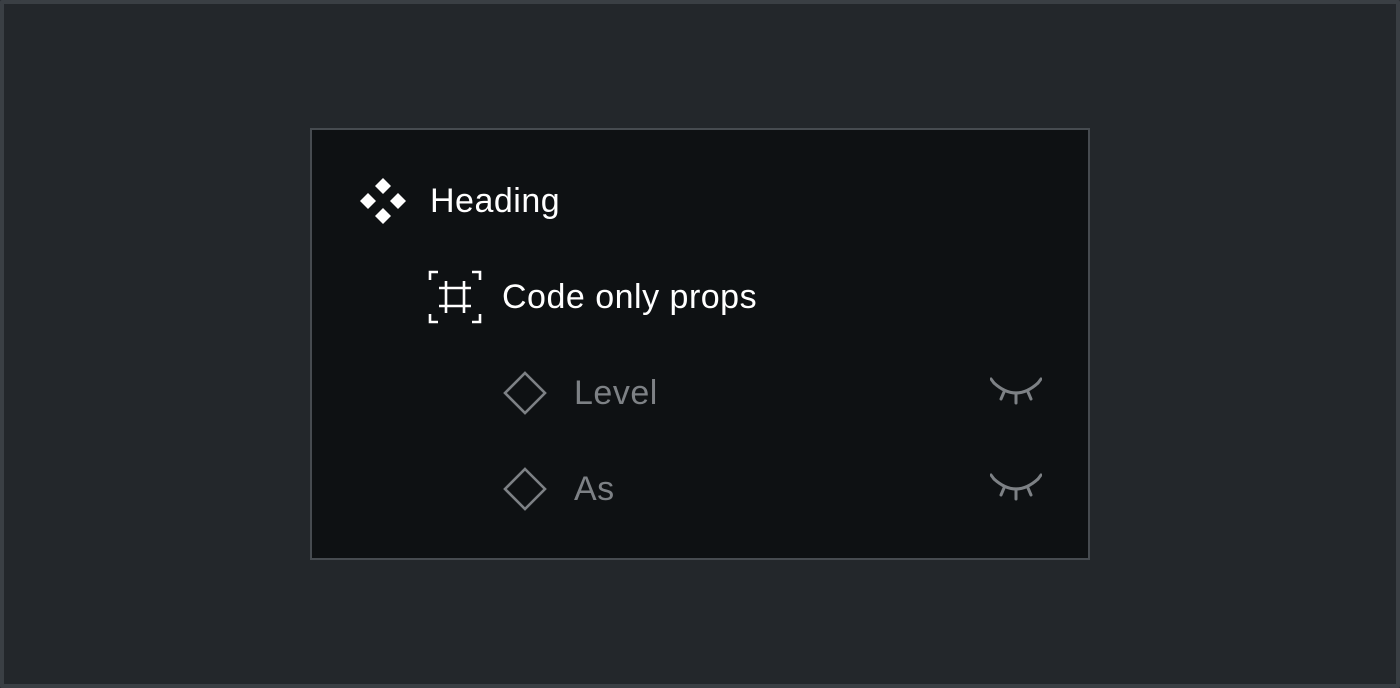  I want to click on layer-row-heading: Heading, so click(459, 201).